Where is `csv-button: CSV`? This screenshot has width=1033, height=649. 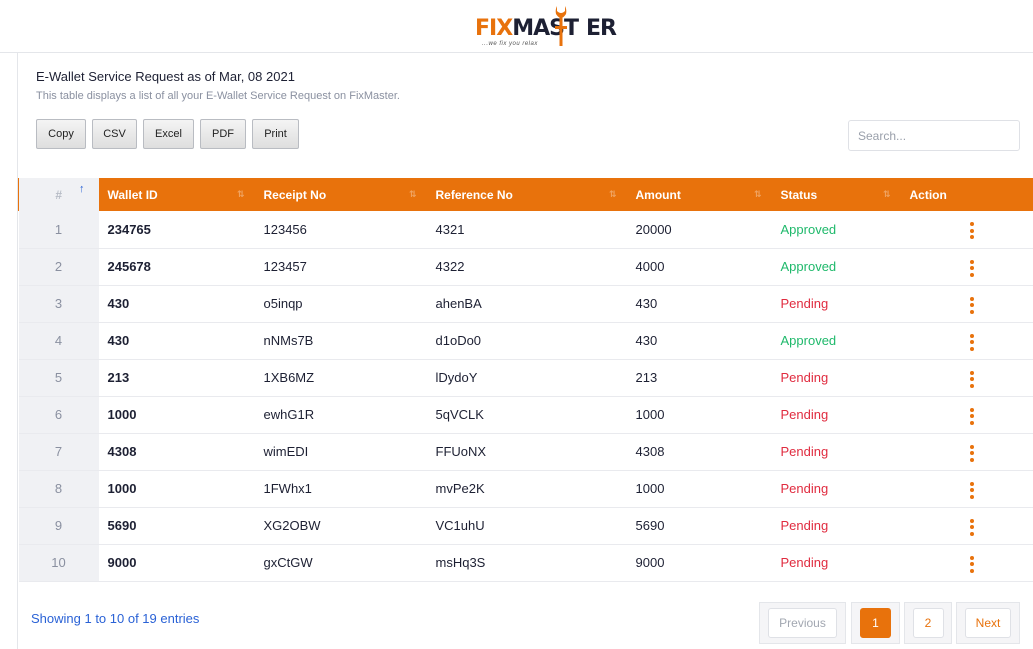
csv-button: CSV is located at coordinates (114, 134).